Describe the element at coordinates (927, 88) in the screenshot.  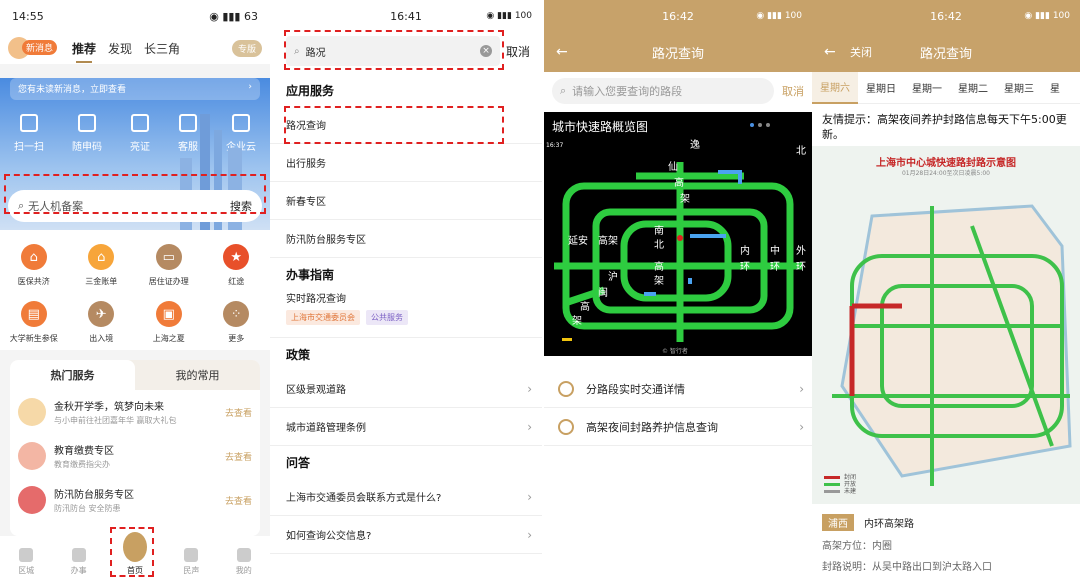
I see `tab-monday: 星期一` at that location.